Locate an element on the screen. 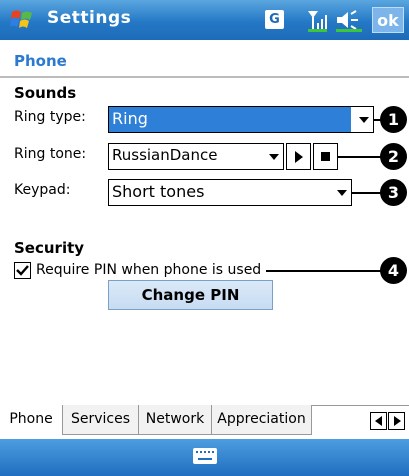 The height and width of the screenshot is (476, 409). keyboard-icon is located at coordinates (205, 456).